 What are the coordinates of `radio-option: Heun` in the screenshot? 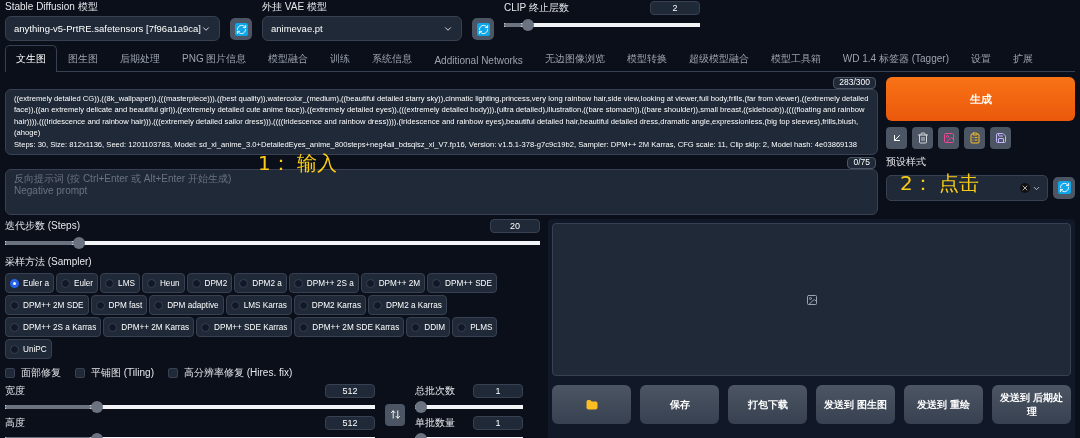 It's located at (163, 283).